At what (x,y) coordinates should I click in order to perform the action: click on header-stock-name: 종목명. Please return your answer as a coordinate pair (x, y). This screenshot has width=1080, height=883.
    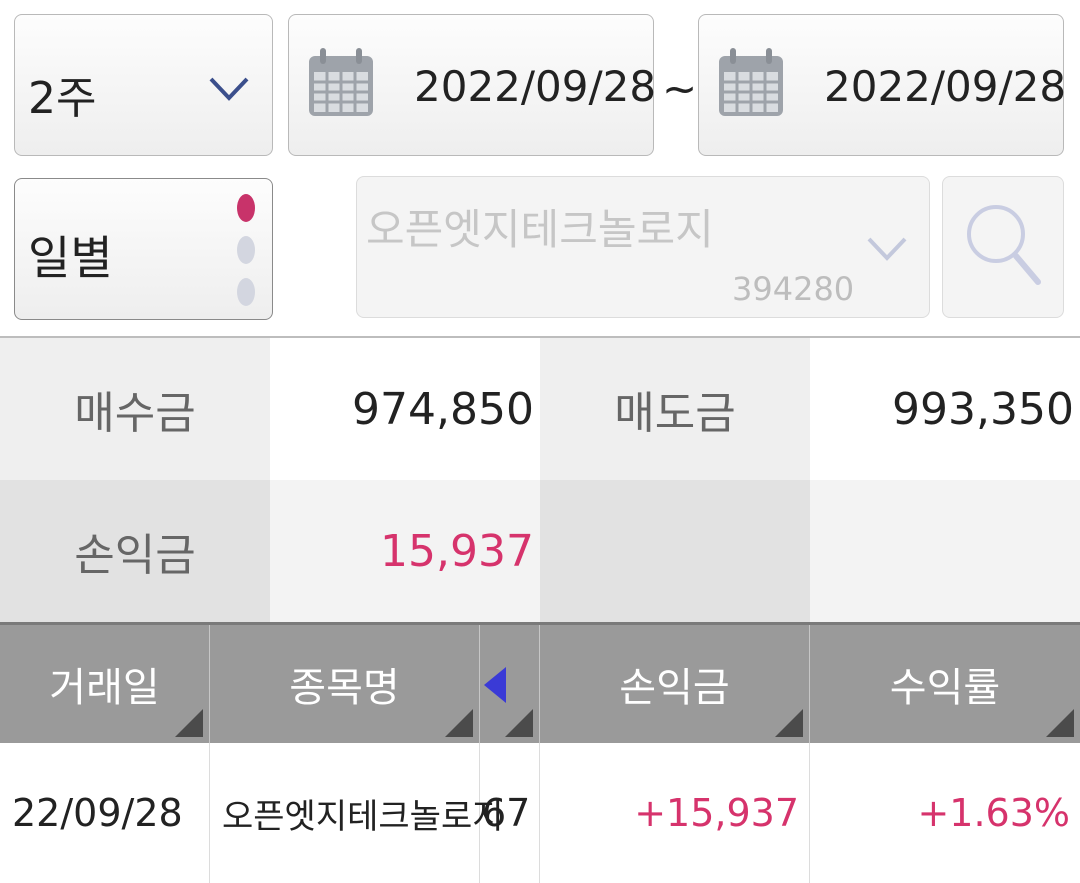
    Looking at the image, I should click on (345, 684).